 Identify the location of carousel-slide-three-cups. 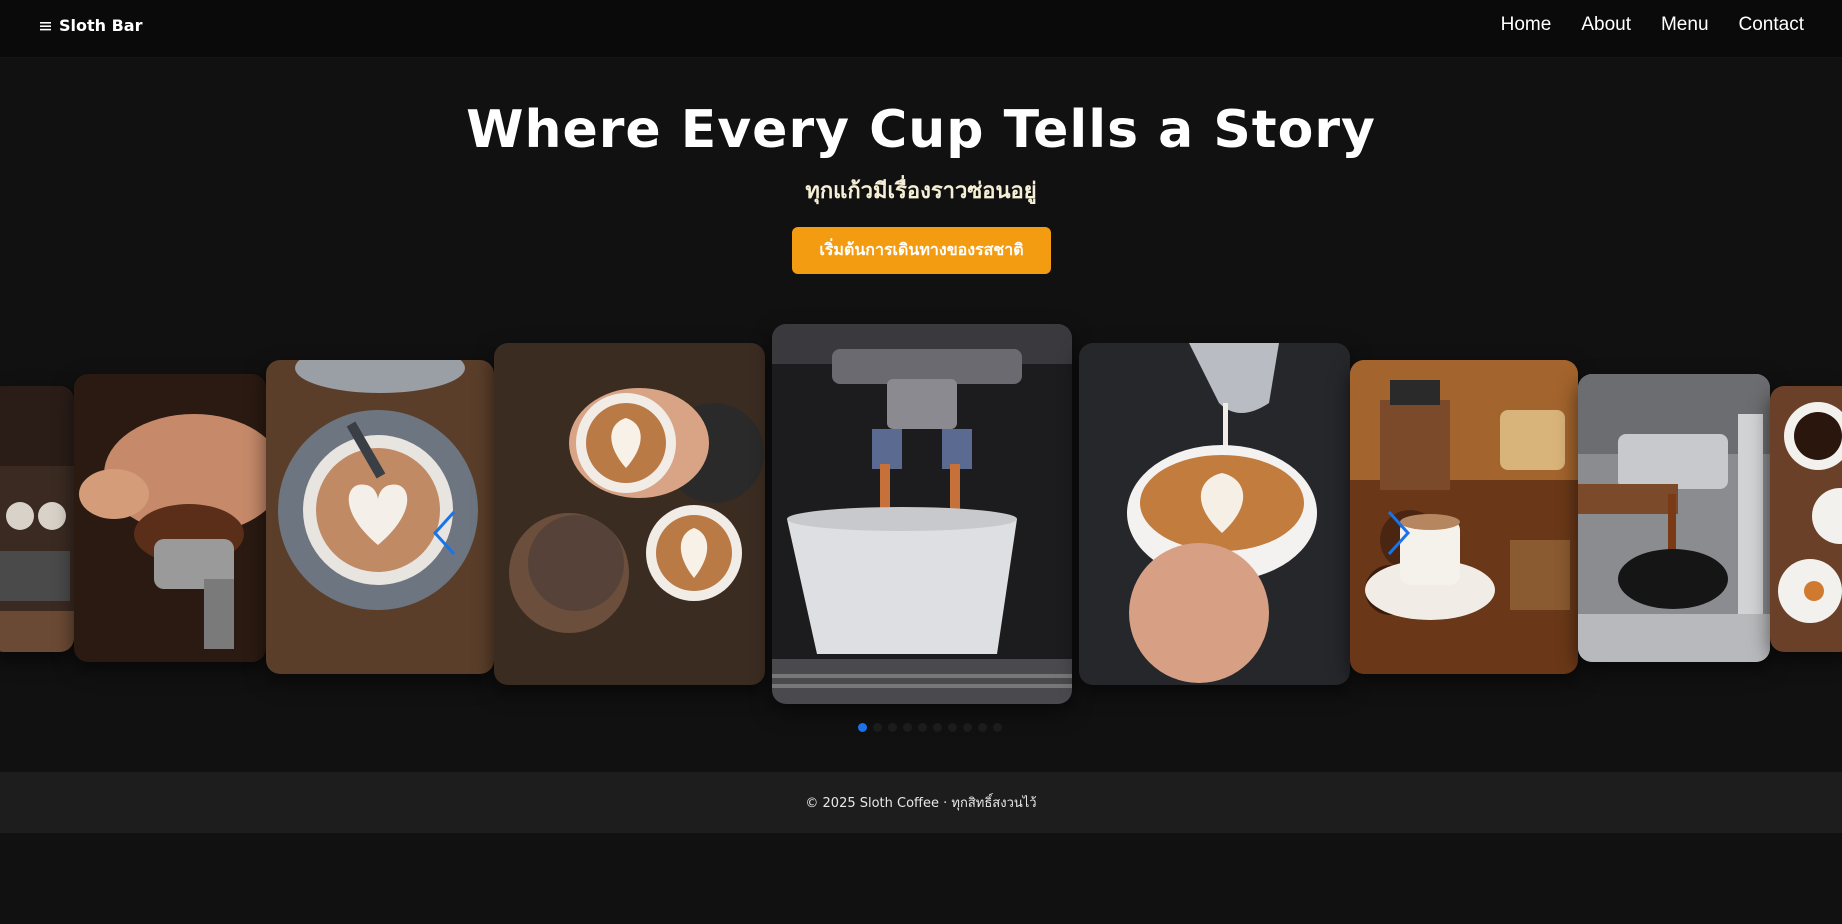
(629, 514).